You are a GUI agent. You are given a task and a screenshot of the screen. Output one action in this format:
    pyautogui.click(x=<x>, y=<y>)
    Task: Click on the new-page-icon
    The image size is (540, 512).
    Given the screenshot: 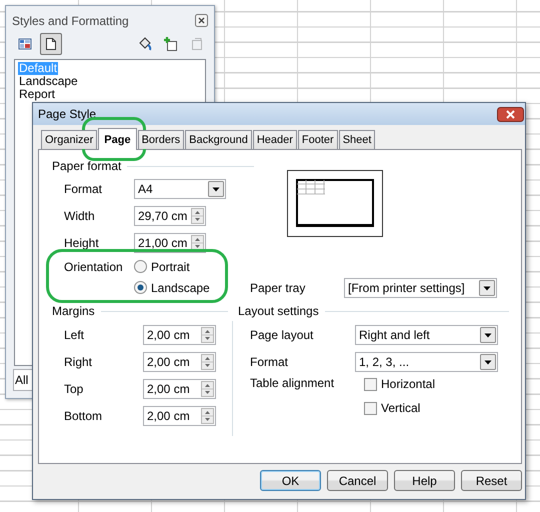 What is the action you would take?
    pyautogui.click(x=171, y=44)
    